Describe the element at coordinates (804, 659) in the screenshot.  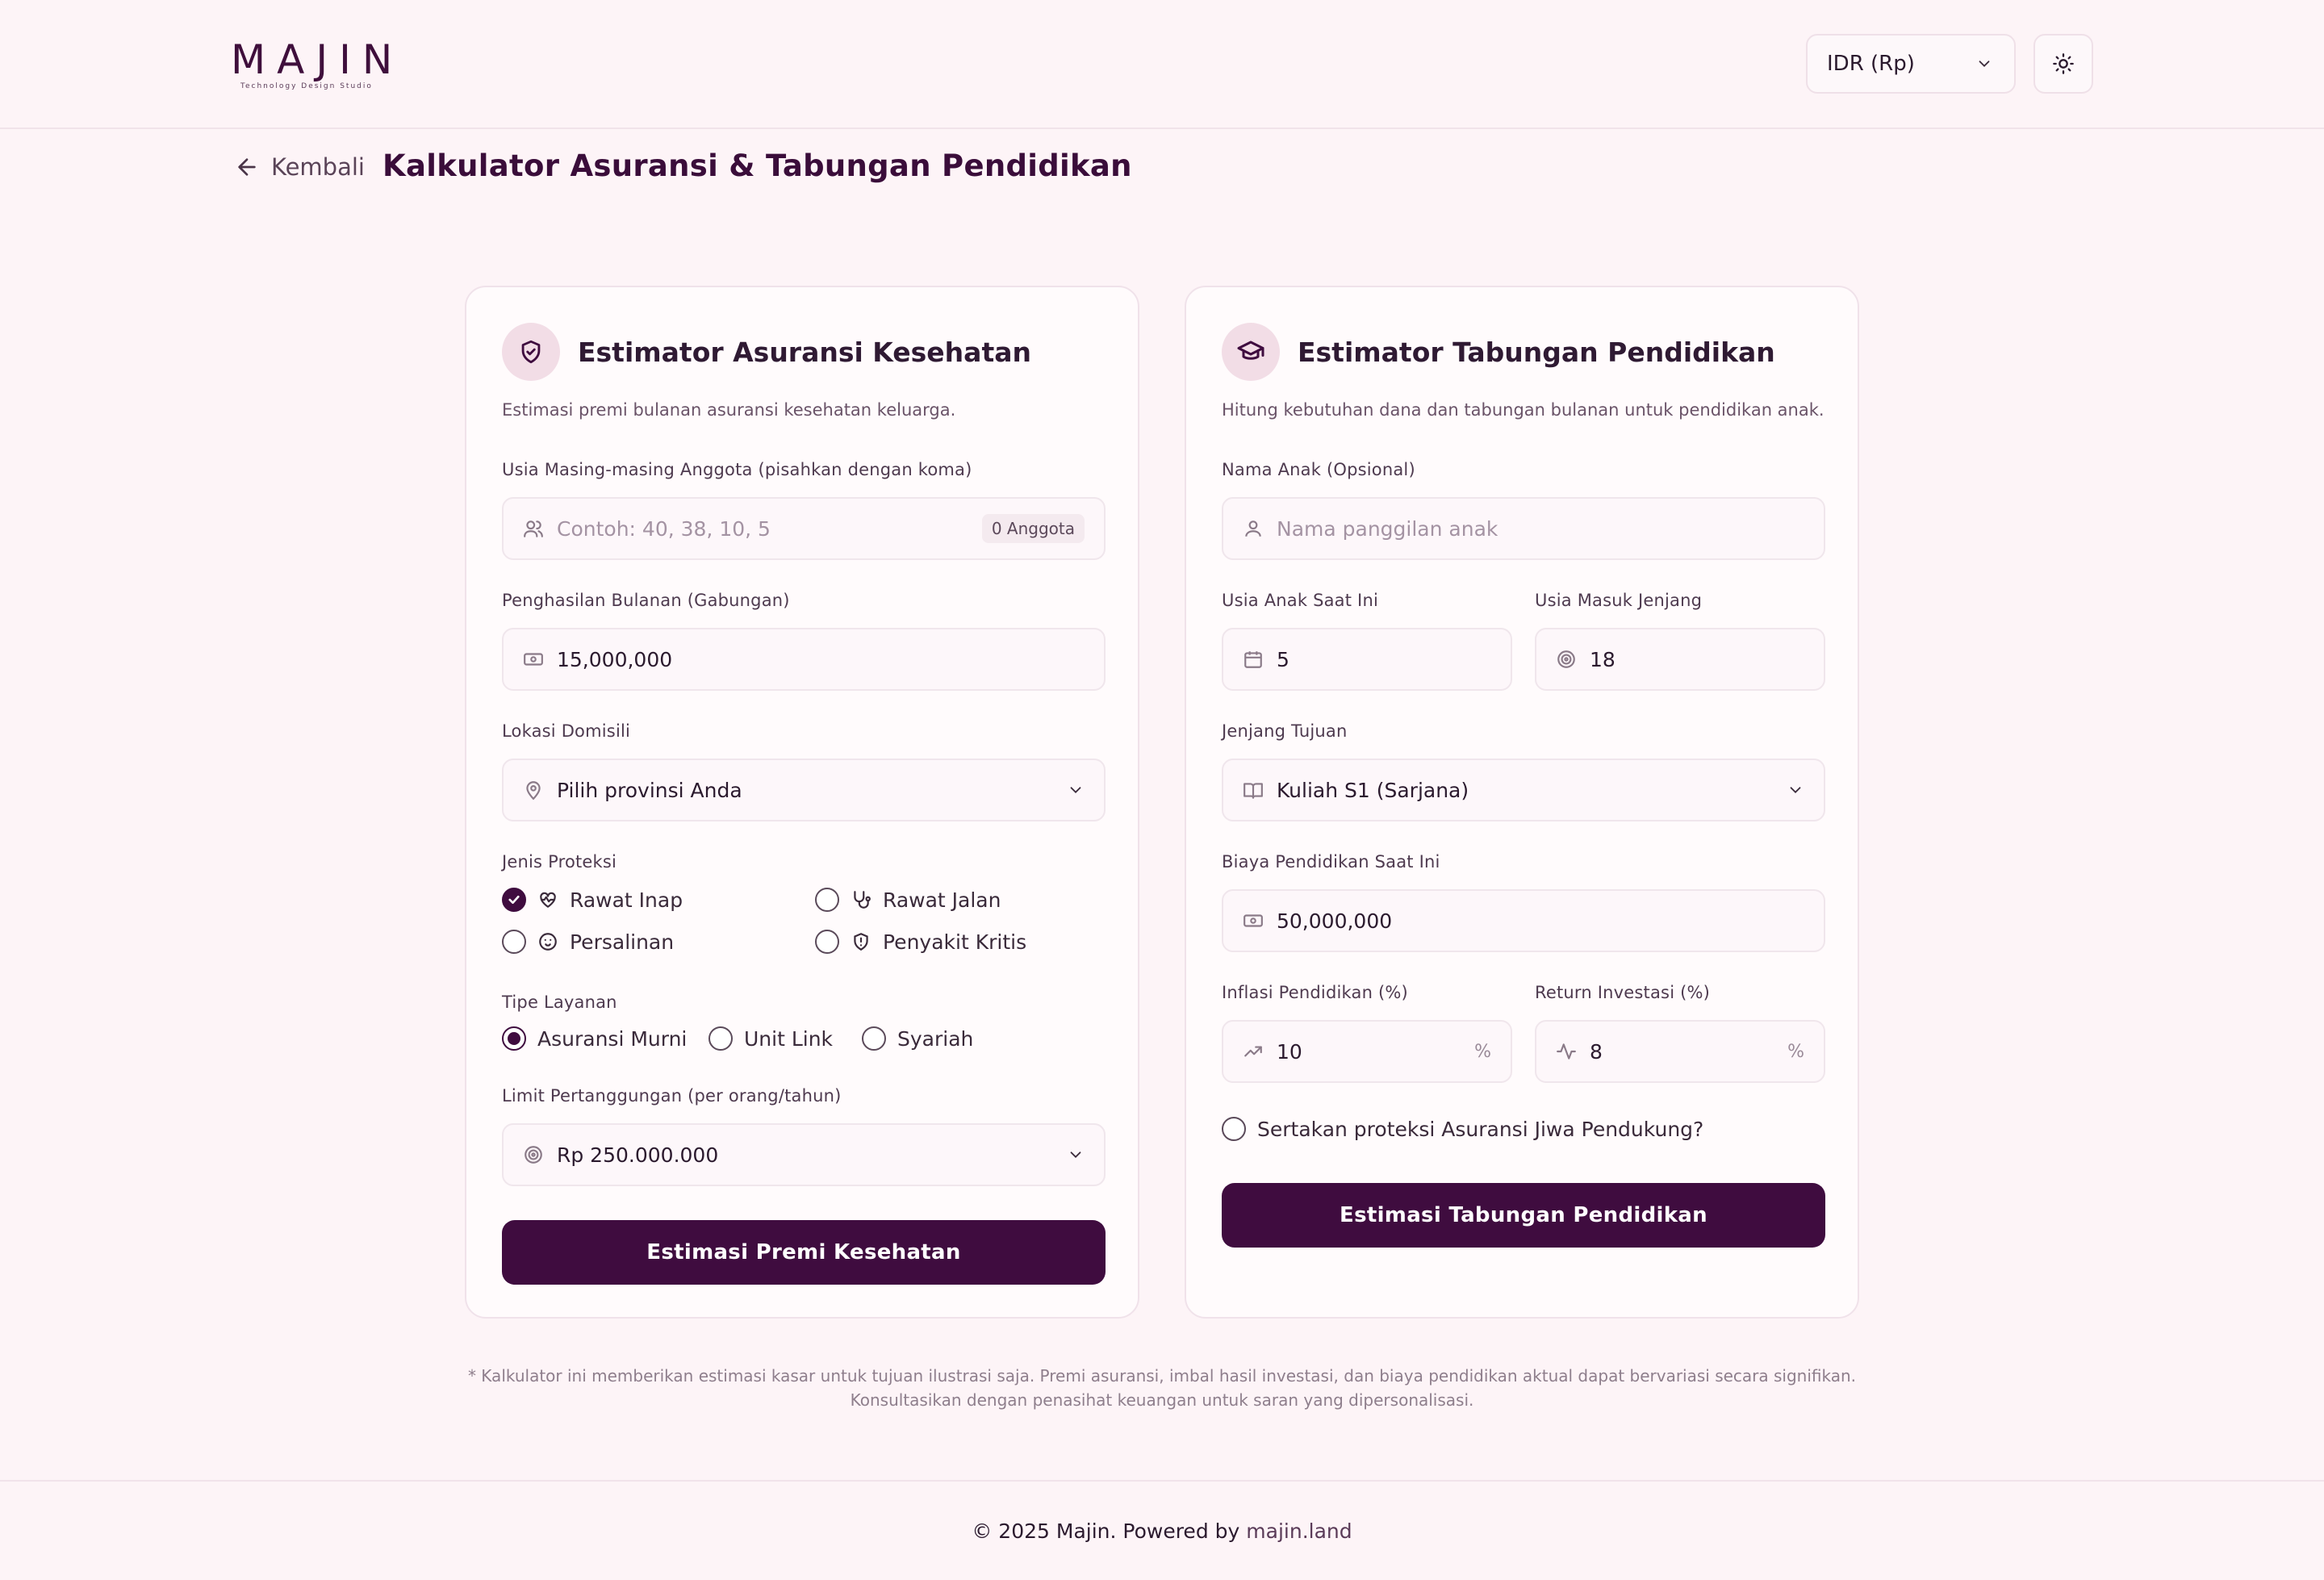
I see `income-input: 15,000,000` at that location.